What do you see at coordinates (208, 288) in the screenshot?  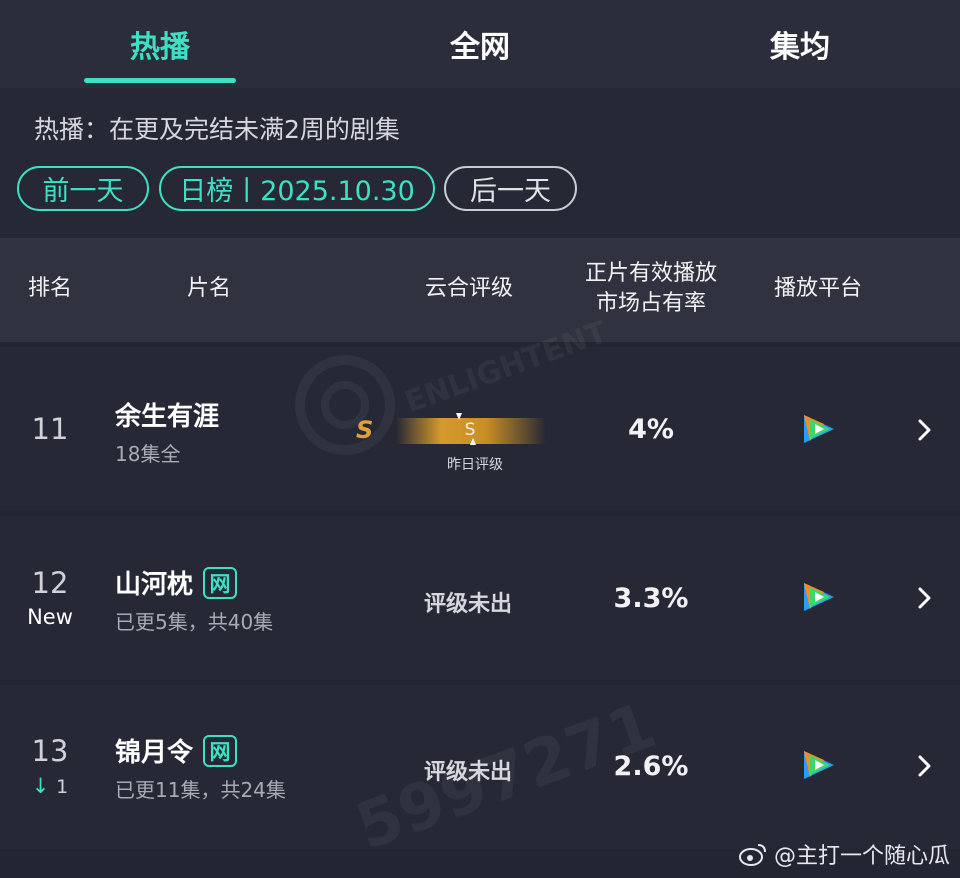 I see `header-title: 片名` at bounding box center [208, 288].